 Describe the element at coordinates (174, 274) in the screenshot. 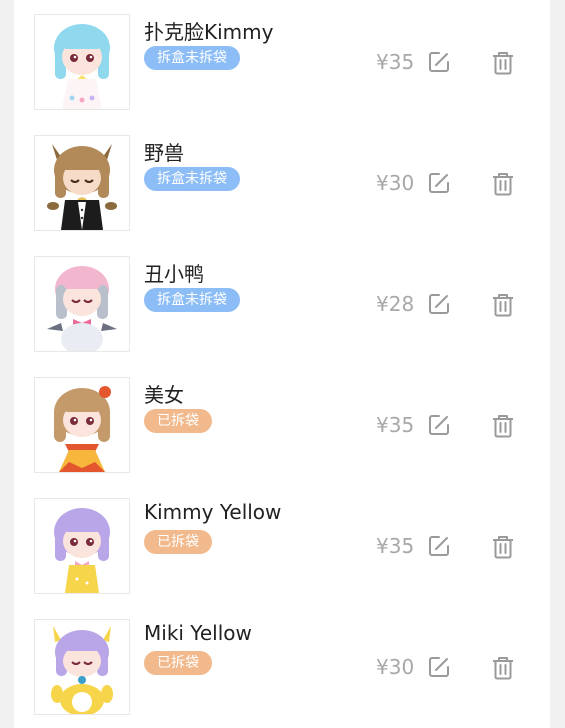

I see `item-name: 丑小鸭` at that location.